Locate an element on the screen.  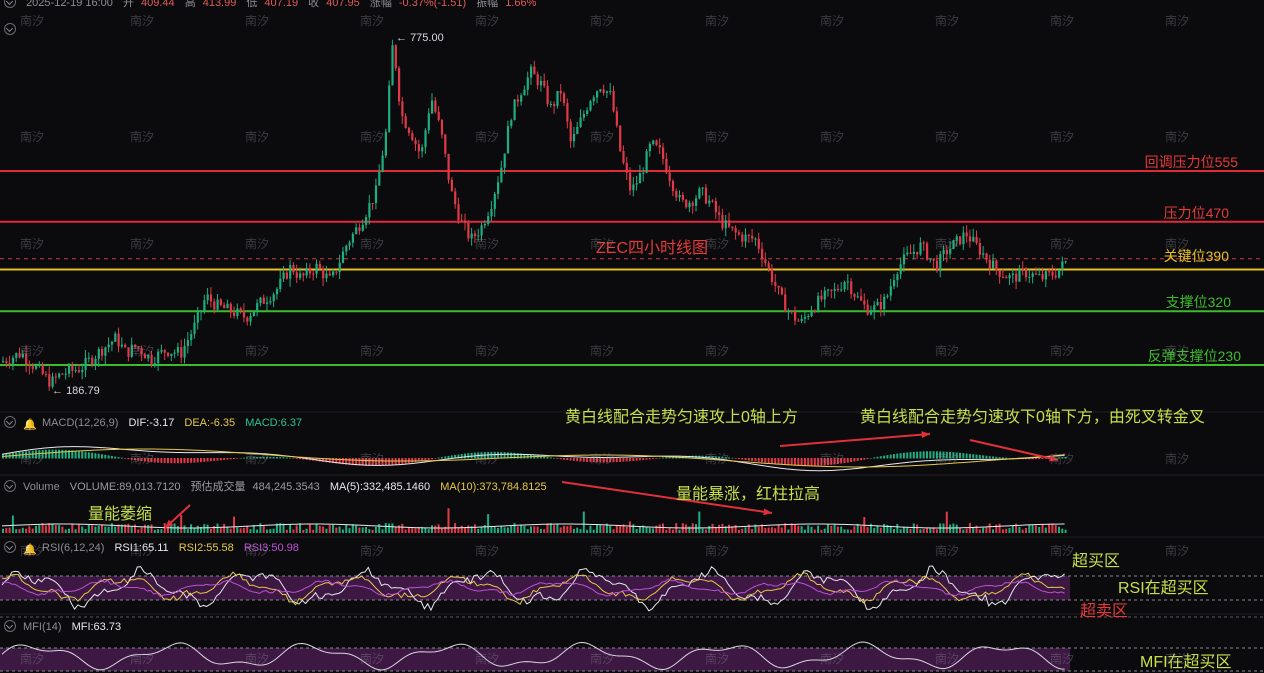
arrow-vol-surge-head is located at coordinates (767, 512).